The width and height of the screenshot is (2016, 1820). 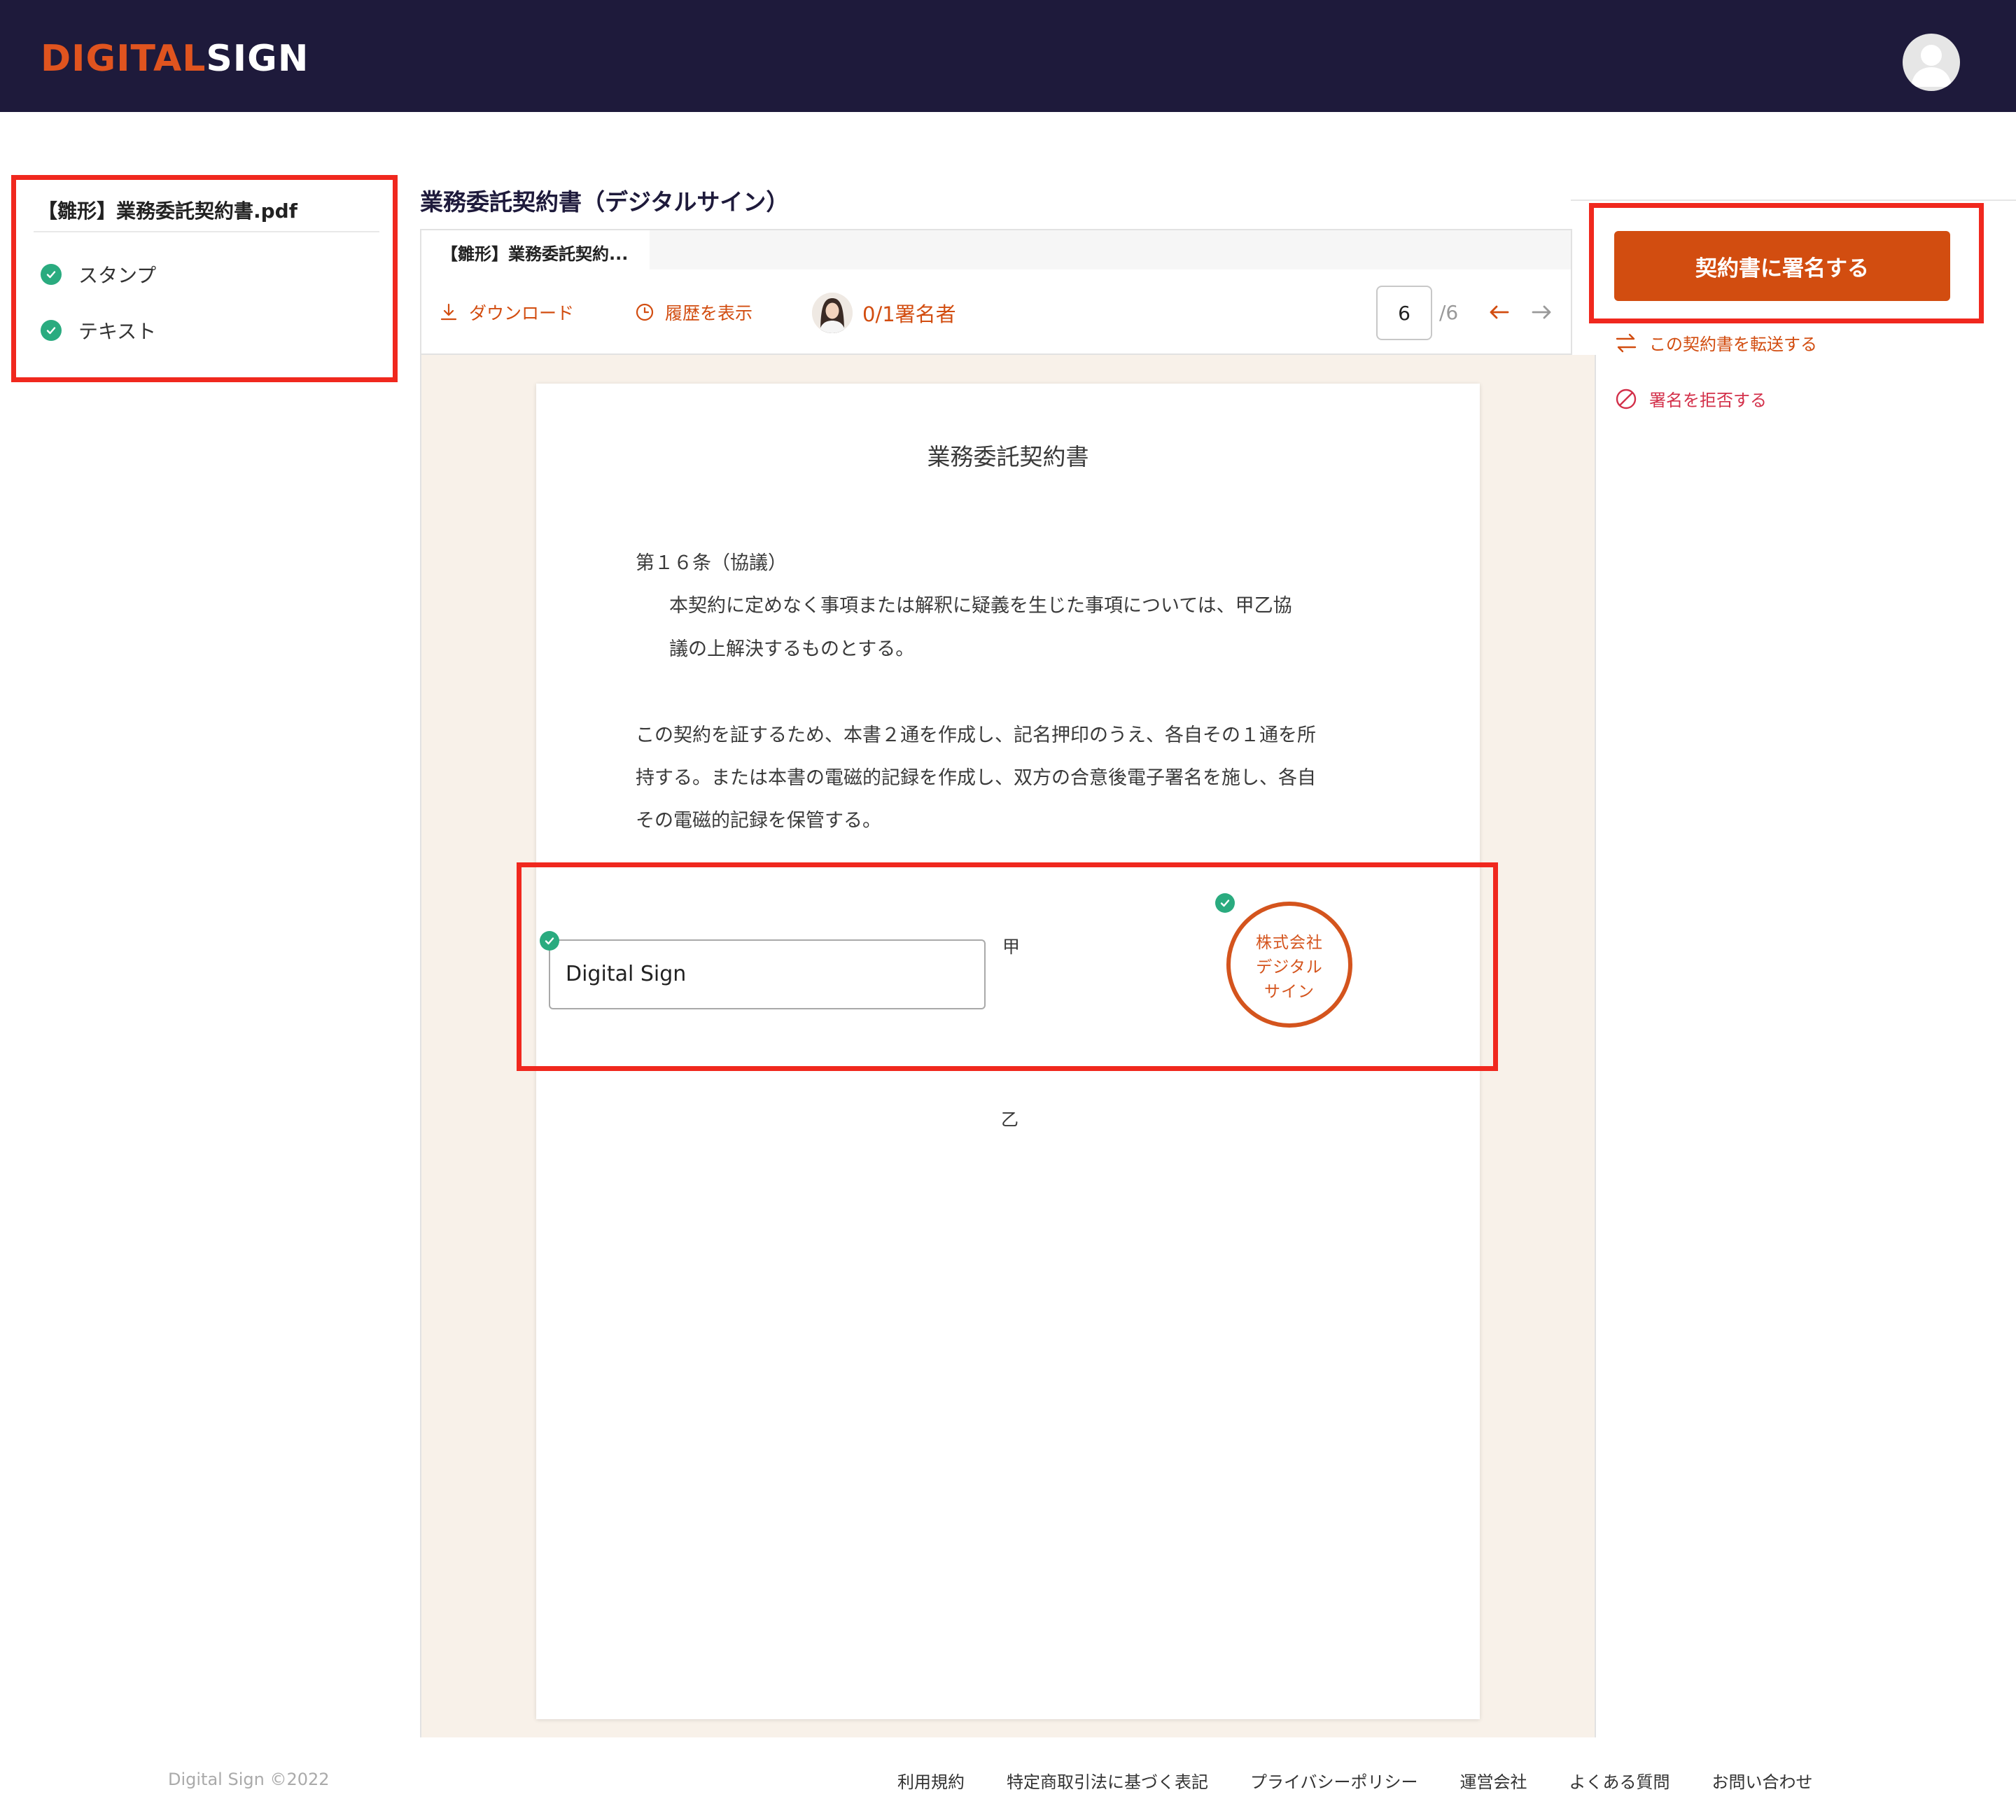 I want to click on document-title: 業務委託契約書（デジタルサイン）, so click(x=605, y=202).